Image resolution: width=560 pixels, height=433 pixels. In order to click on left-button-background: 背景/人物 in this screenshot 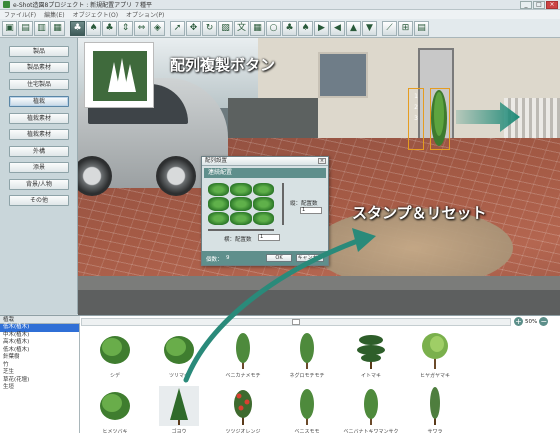, I will do `click(39, 184)`.